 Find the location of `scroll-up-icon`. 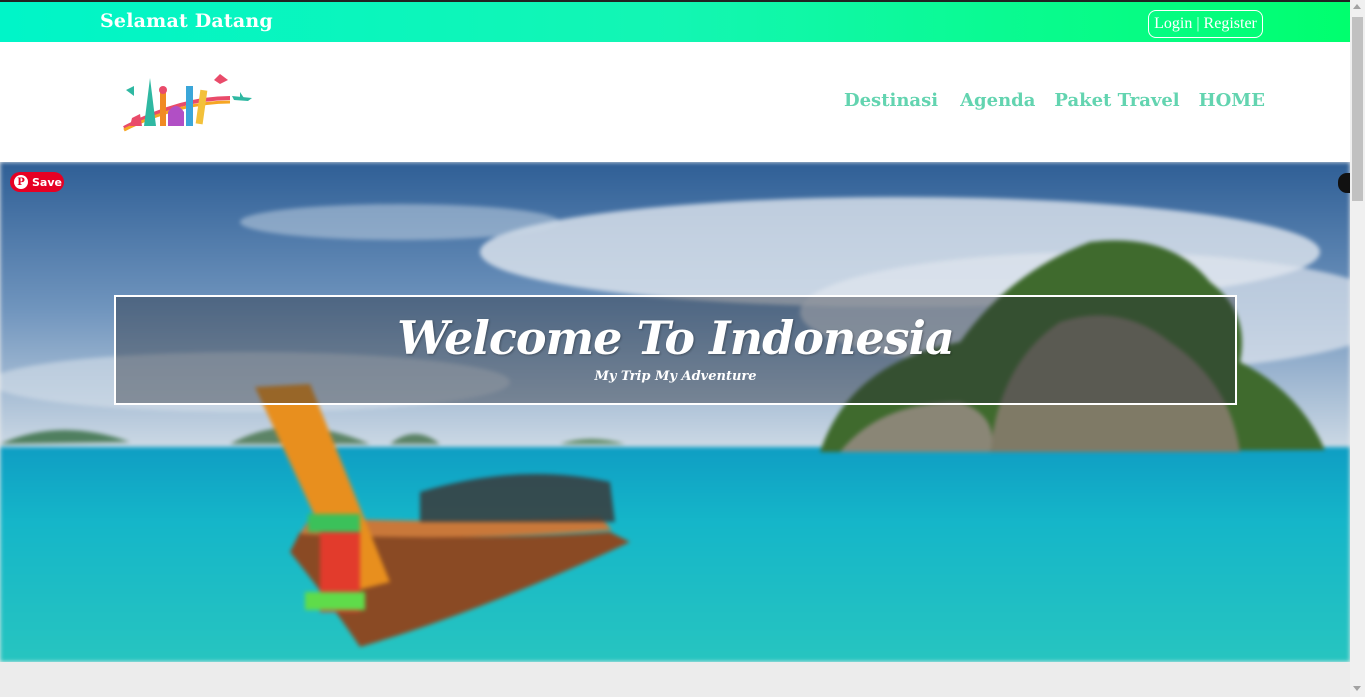

scroll-up-icon is located at coordinates (1357, 6).